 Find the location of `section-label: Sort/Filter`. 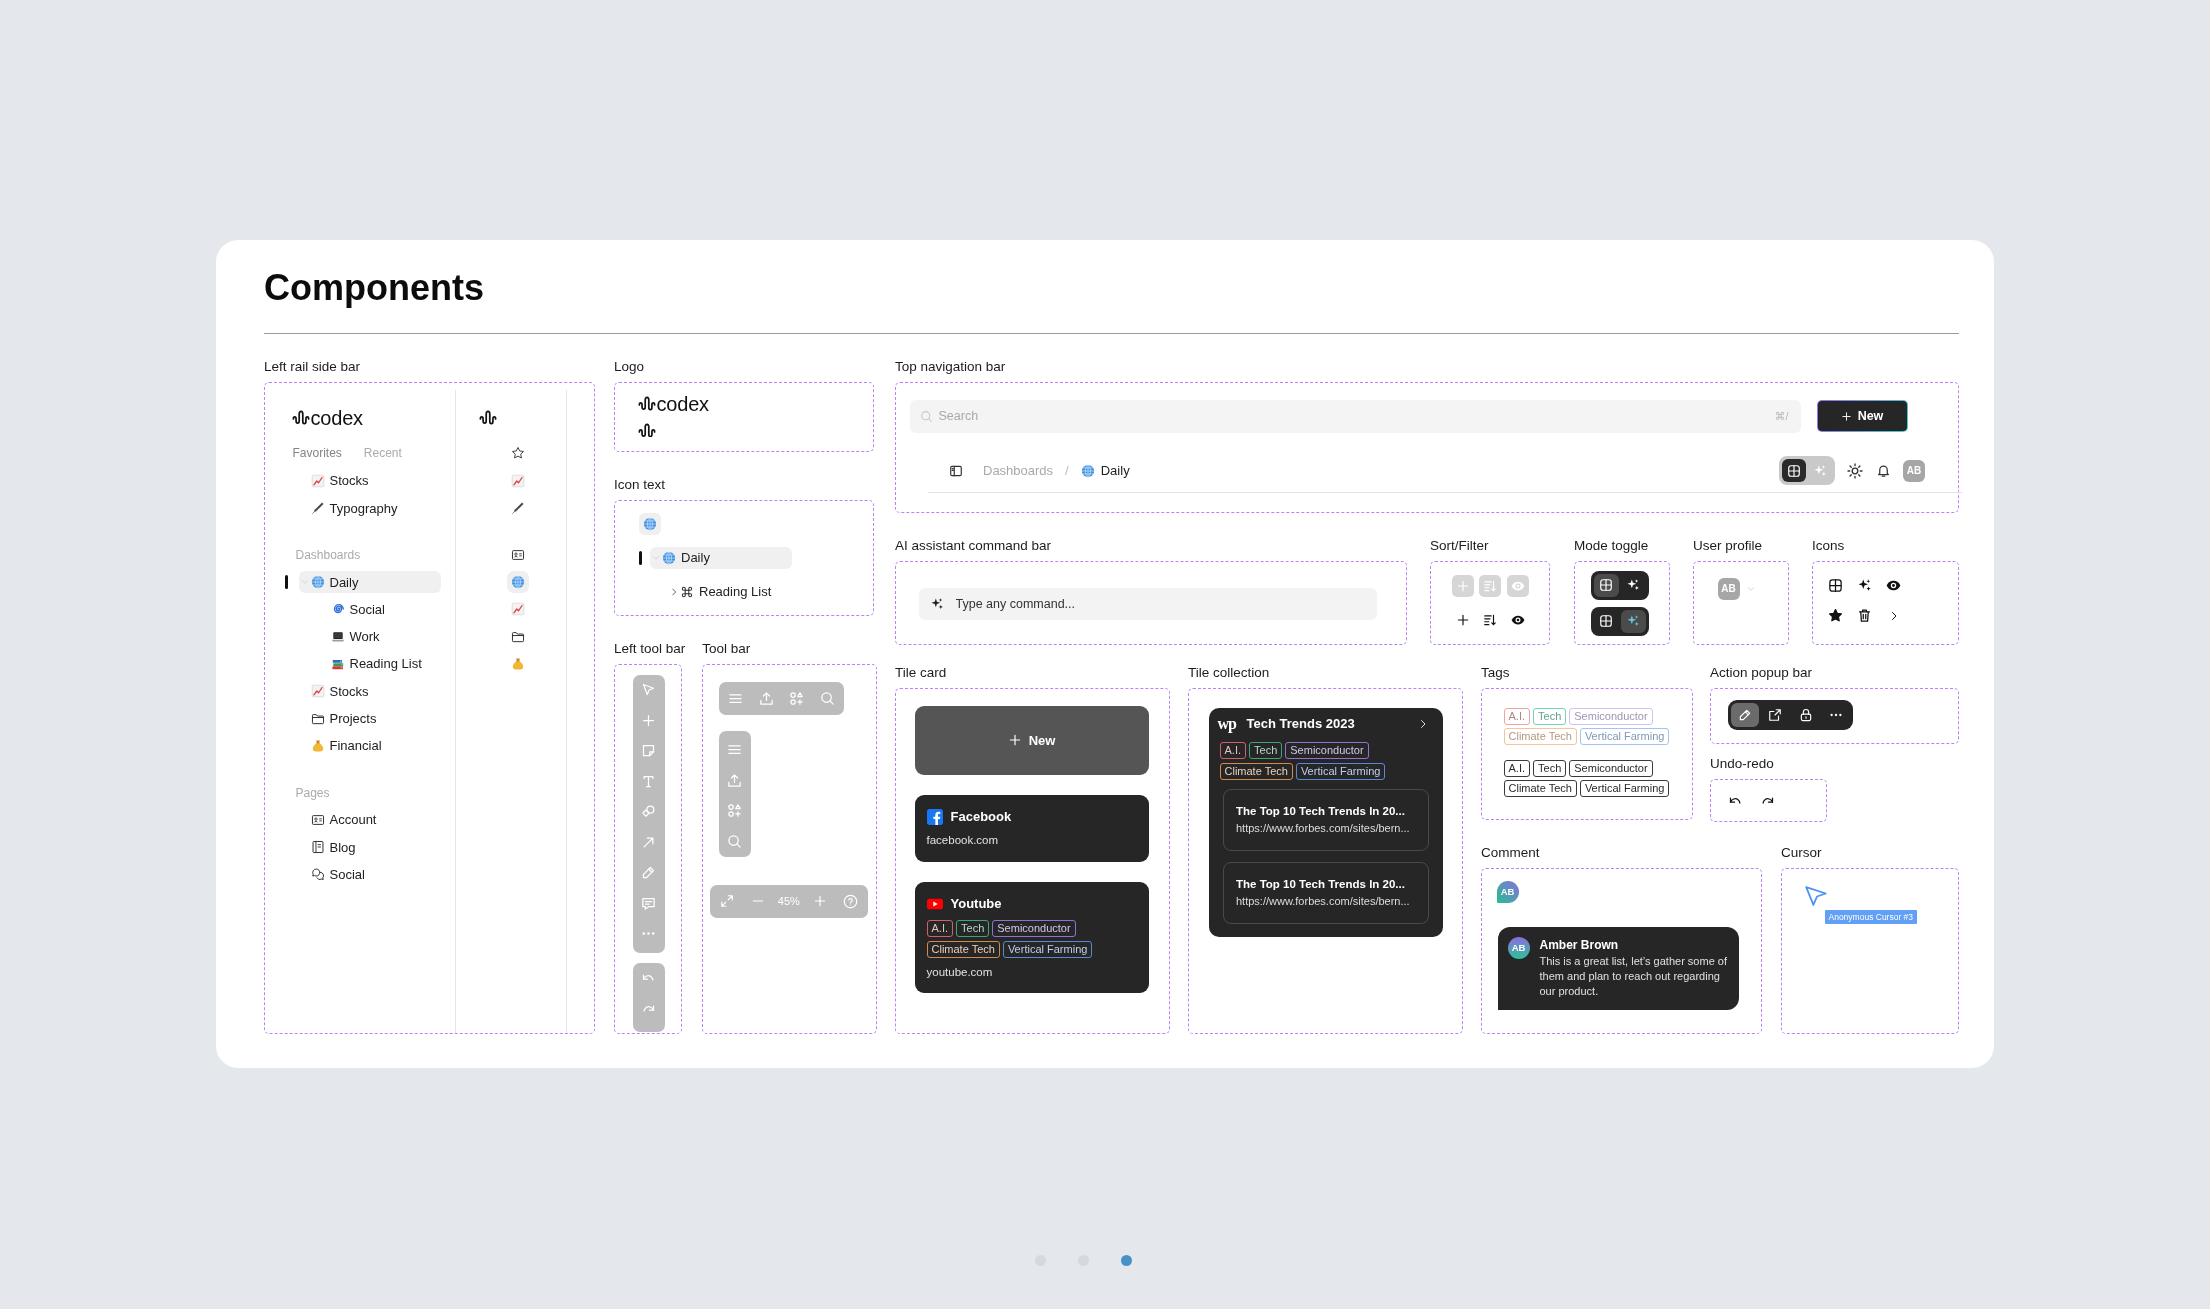

section-label: Sort/Filter is located at coordinates (1459, 545).